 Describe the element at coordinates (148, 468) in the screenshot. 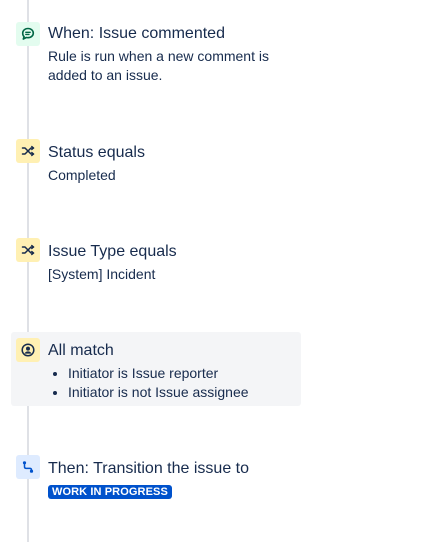

I see `action-title: Then: Transition the issue to` at that location.